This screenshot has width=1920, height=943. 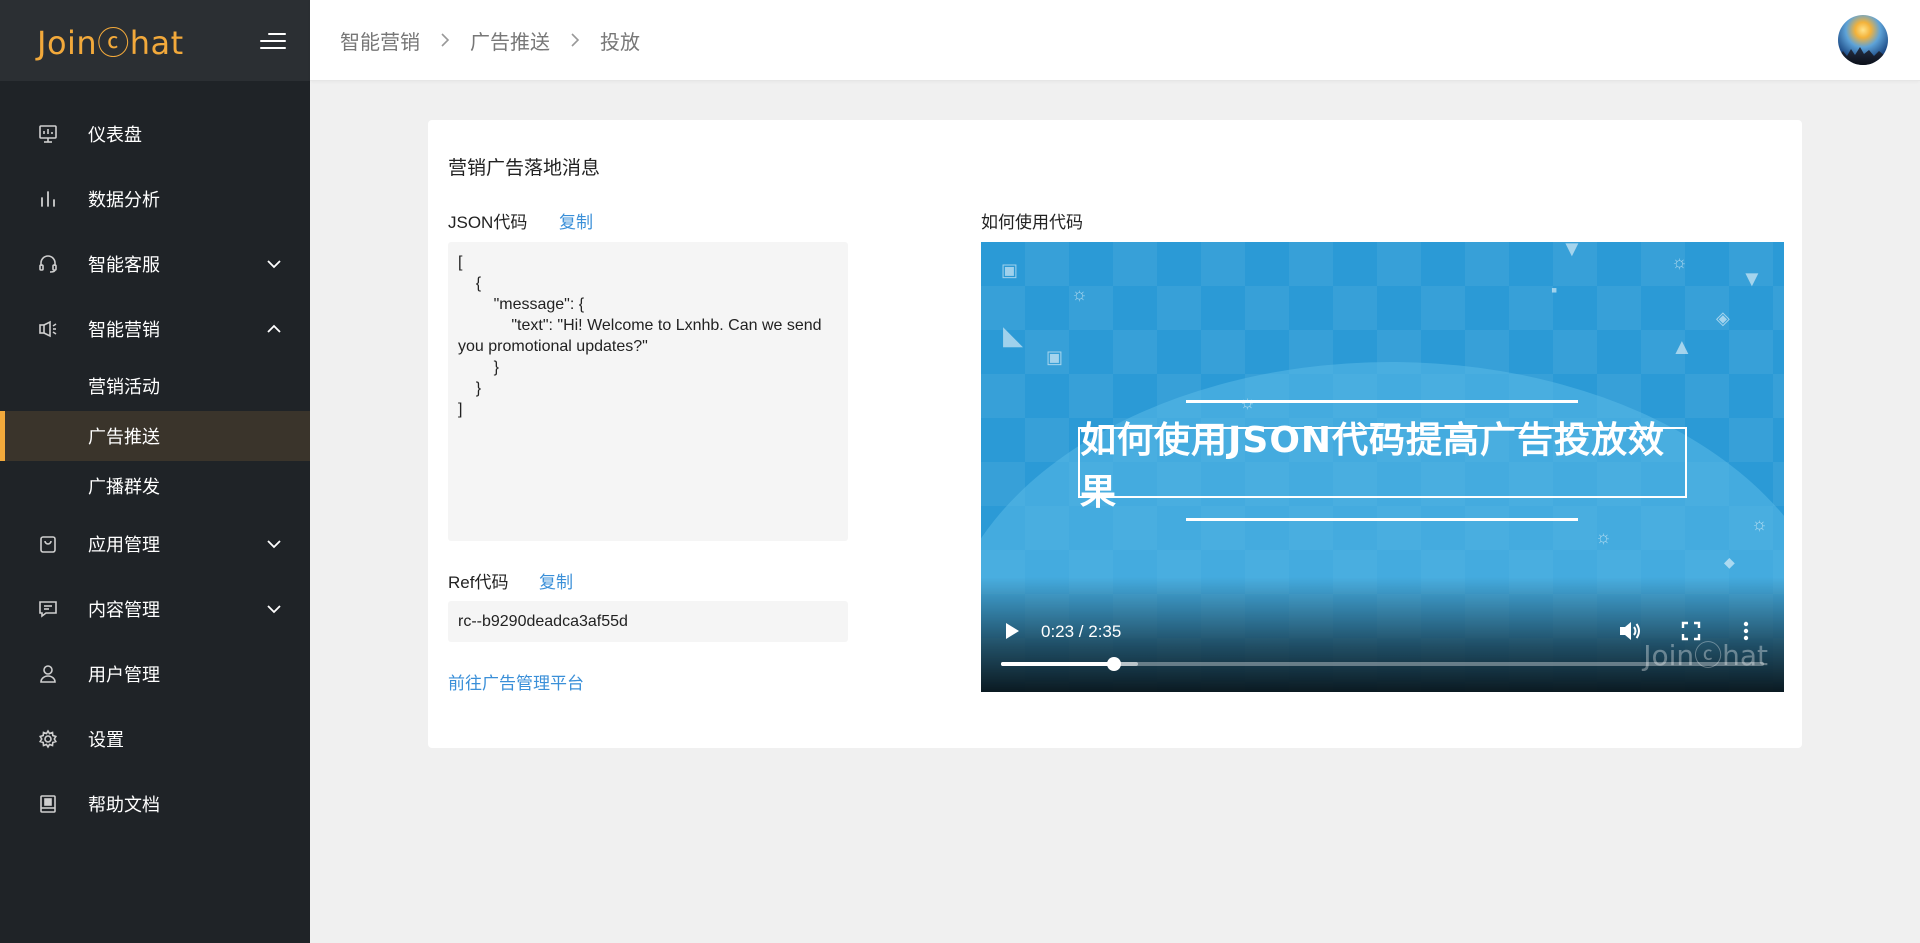 What do you see at coordinates (124, 437) in the screenshot?
I see `sidebar-subitem-label: 广告推送` at bounding box center [124, 437].